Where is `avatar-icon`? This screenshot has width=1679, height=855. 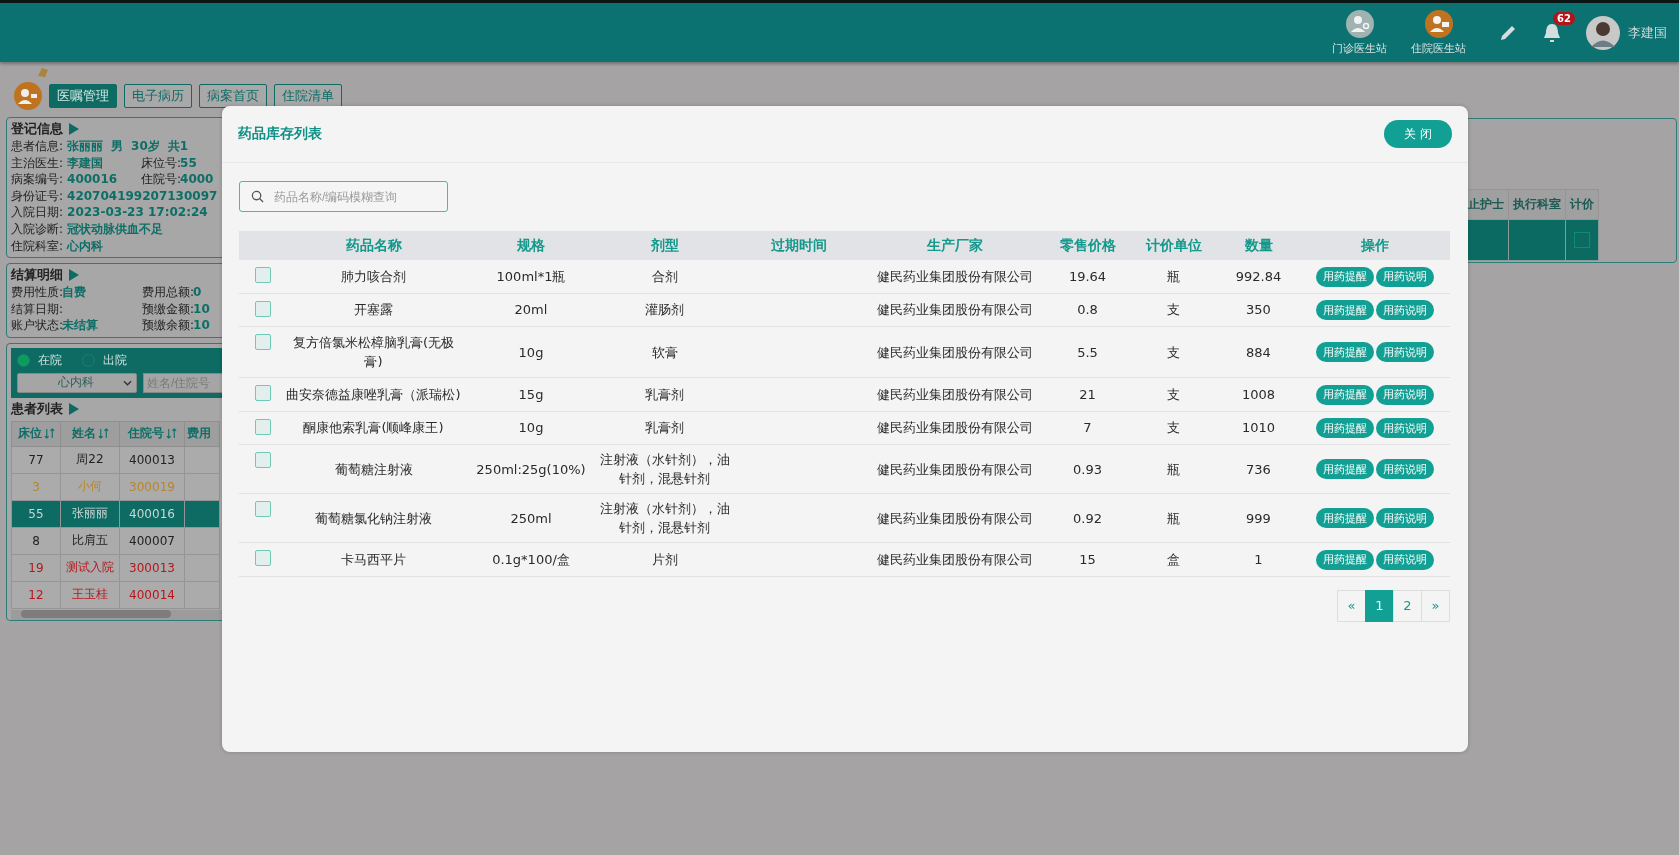
avatar-icon is located at coordinates (1603, 32).